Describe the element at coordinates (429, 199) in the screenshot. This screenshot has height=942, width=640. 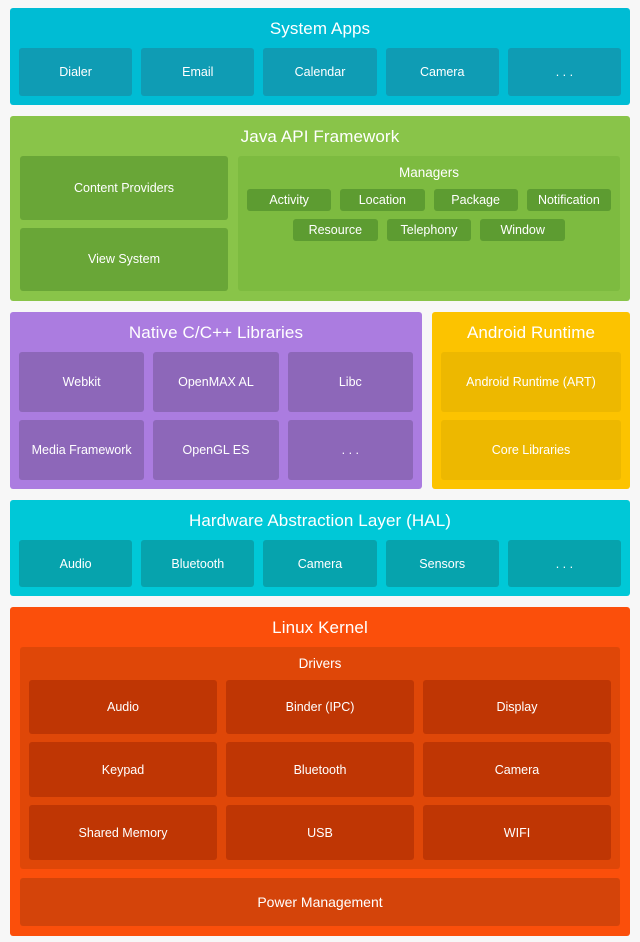
I see `managers-row-1: Activity Location Package Notification` at that location.